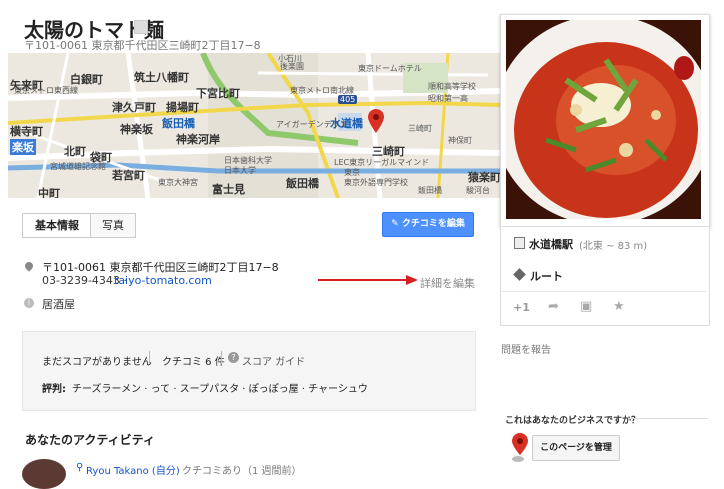  Describe the element at coordinates (613, 246) in the screenshot. I see `station-distance: (北東 ~ 83 m)` at that location.